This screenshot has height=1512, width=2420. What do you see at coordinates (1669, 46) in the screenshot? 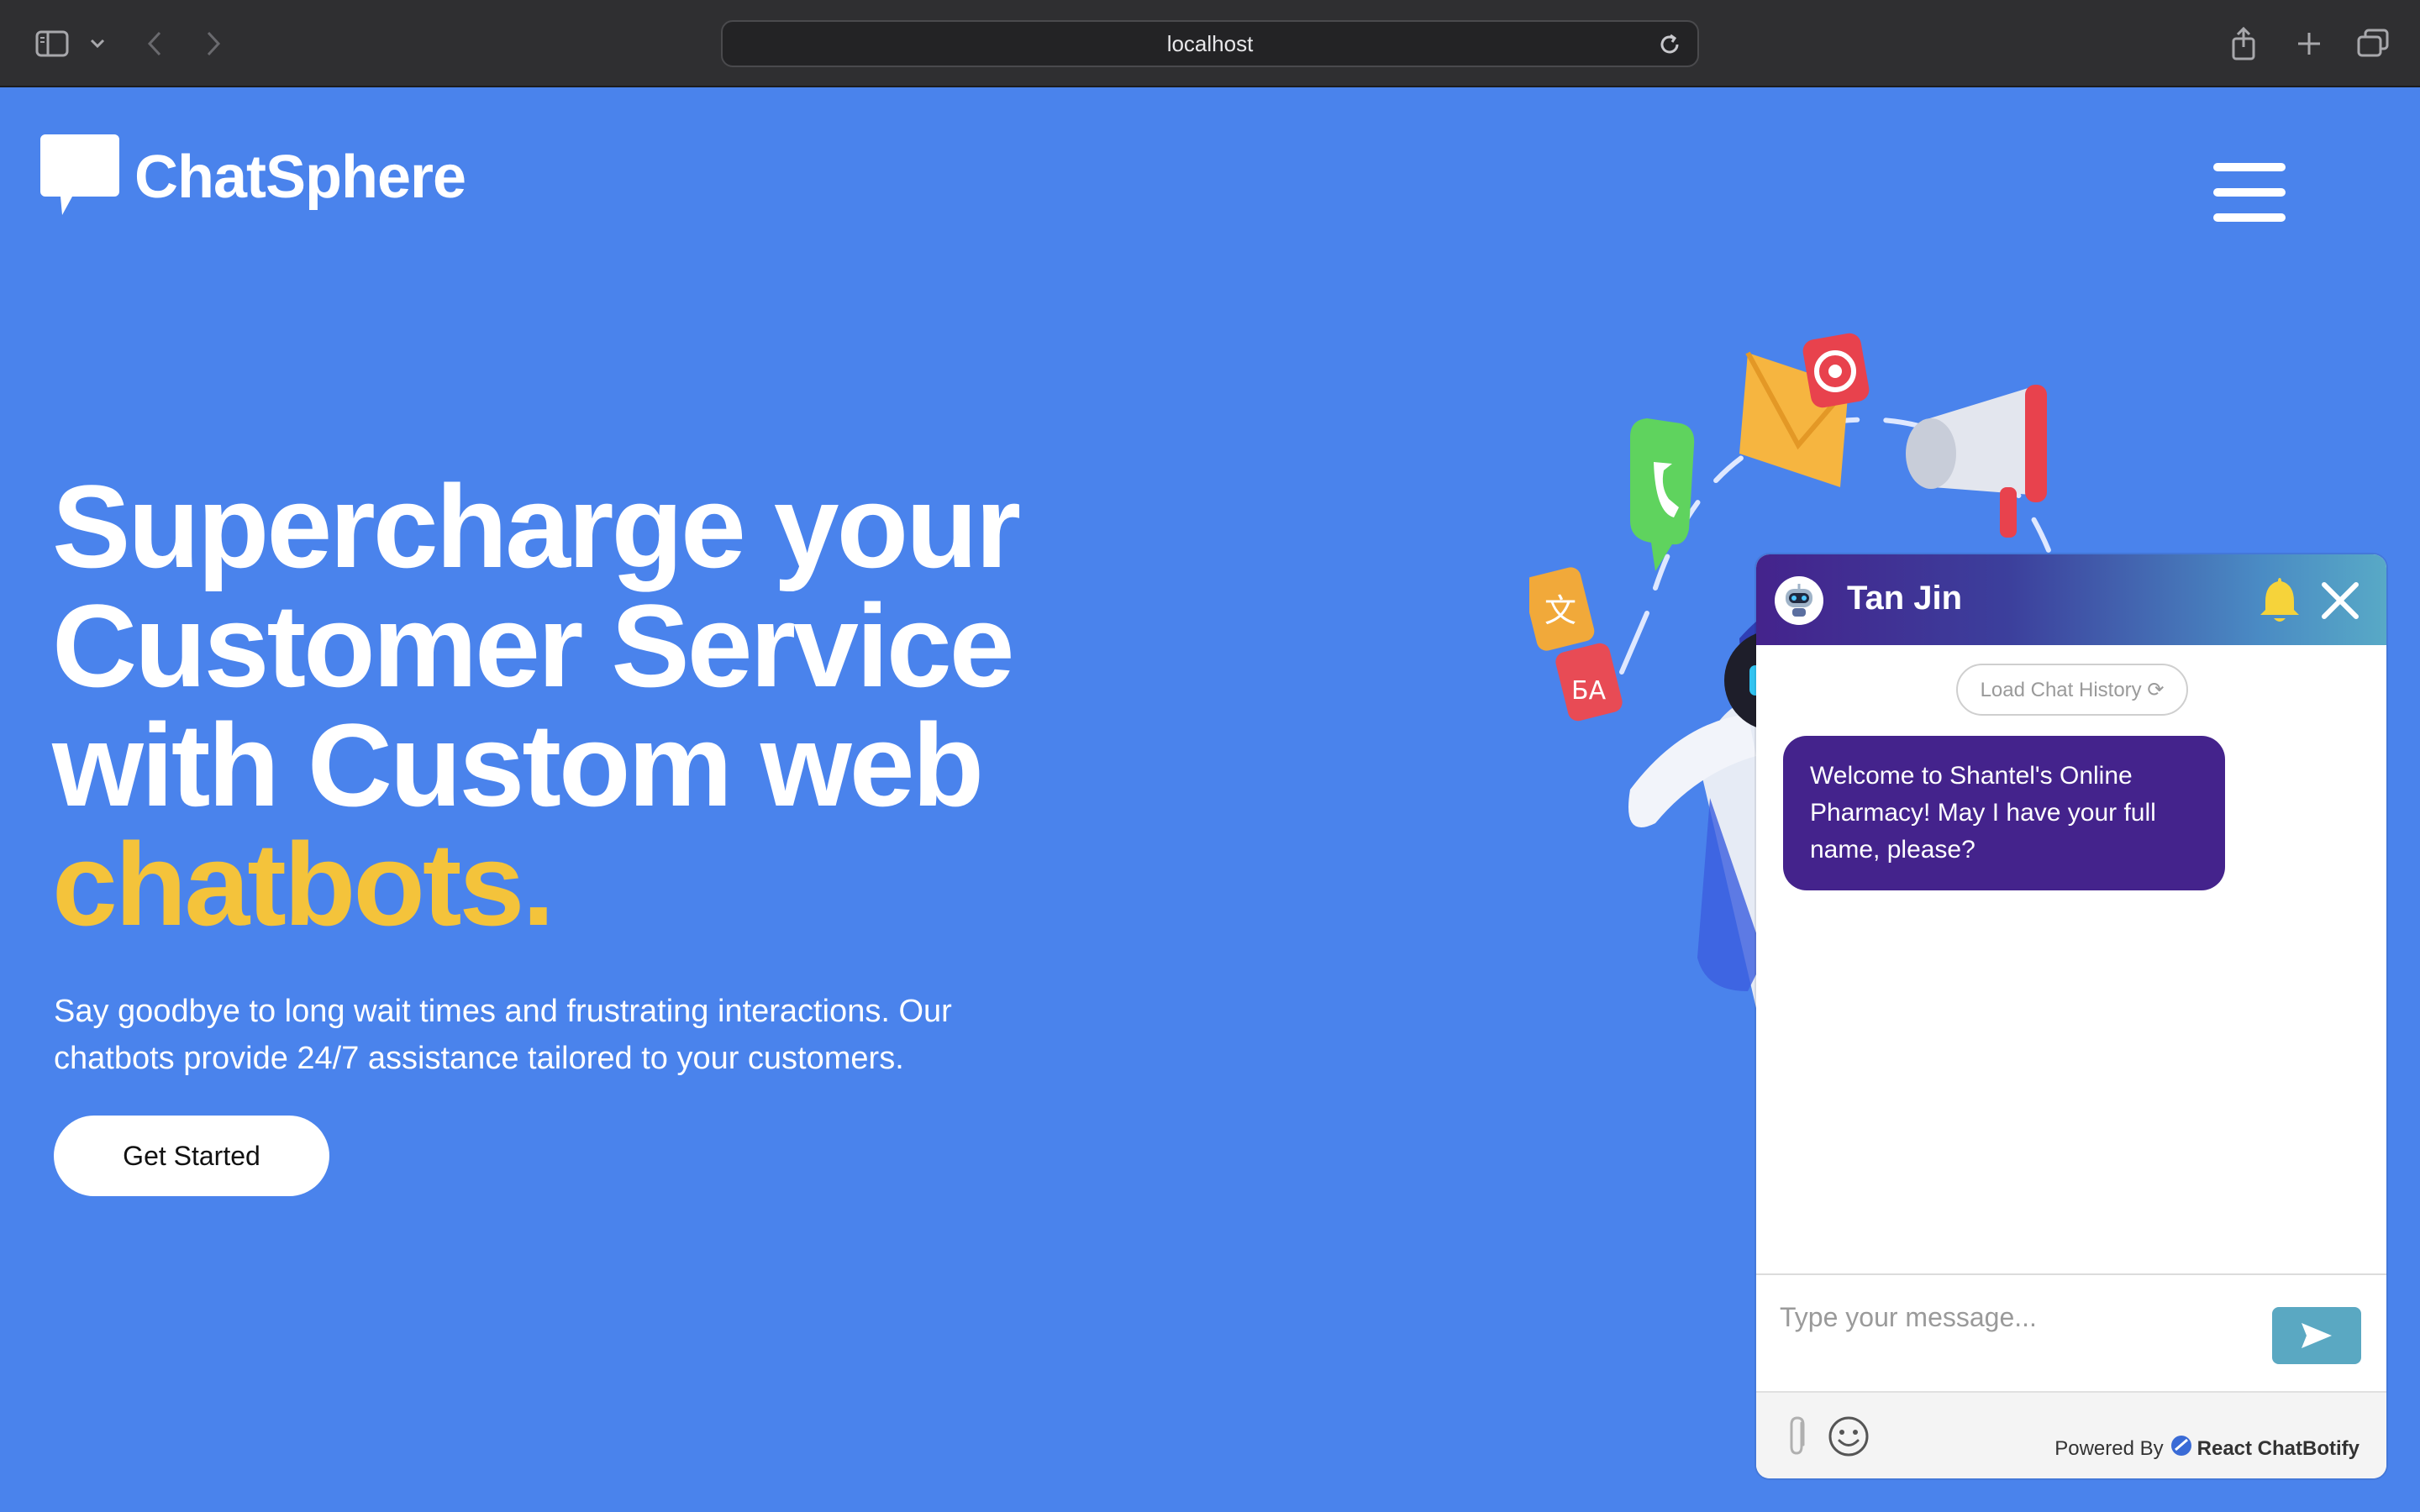
I see `reload-icon` at bounding box center [1669, 46].